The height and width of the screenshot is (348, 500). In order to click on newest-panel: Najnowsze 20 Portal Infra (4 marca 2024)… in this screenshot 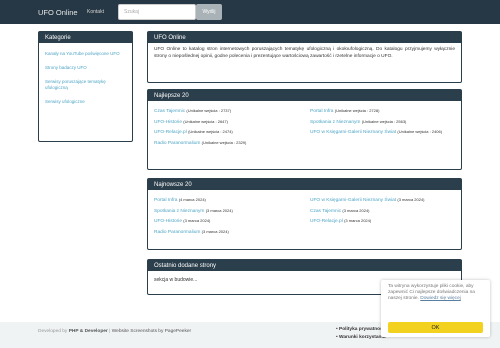, I will do `click(304, 214)`.